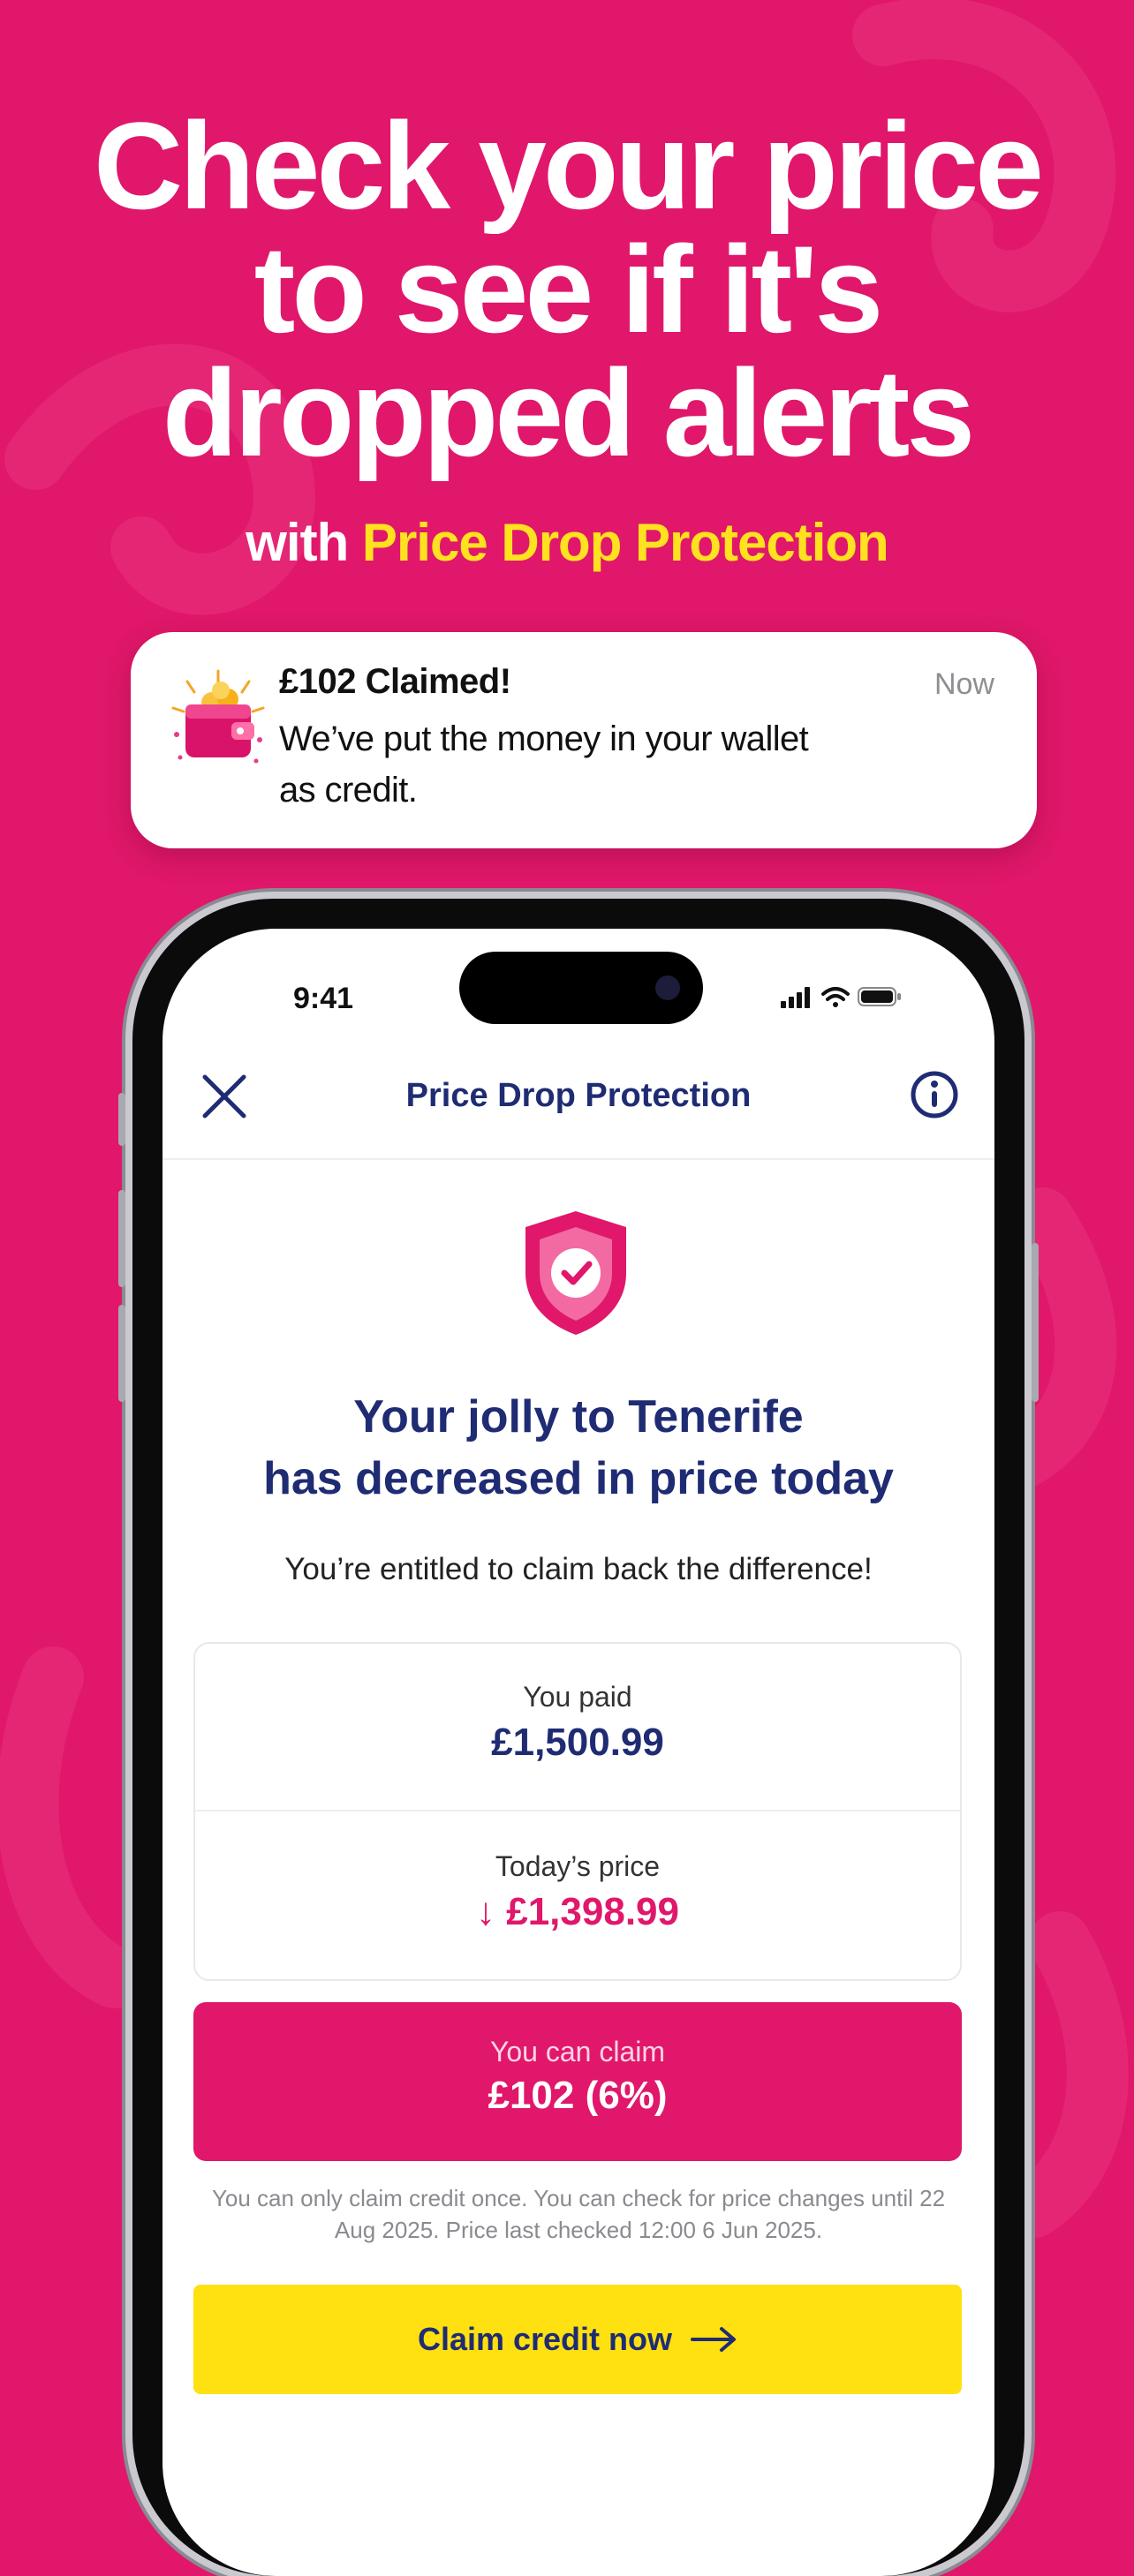 This screenshot has height=2576, width=1134. I want to click on notification-time: Now, so click(964, 684).